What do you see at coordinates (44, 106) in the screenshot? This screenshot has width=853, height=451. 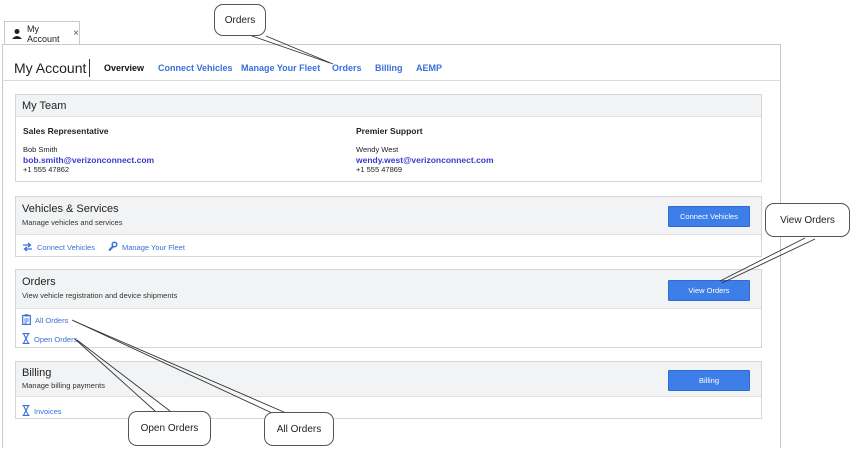 I see `my-team-title: My Team` at bounding box center [44, 106].